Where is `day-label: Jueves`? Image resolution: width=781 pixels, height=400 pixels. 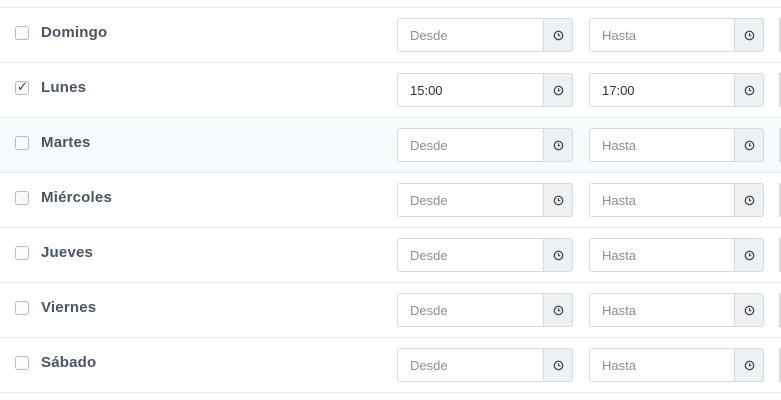 day-label: Jueves is located at coordinates (67, 252).